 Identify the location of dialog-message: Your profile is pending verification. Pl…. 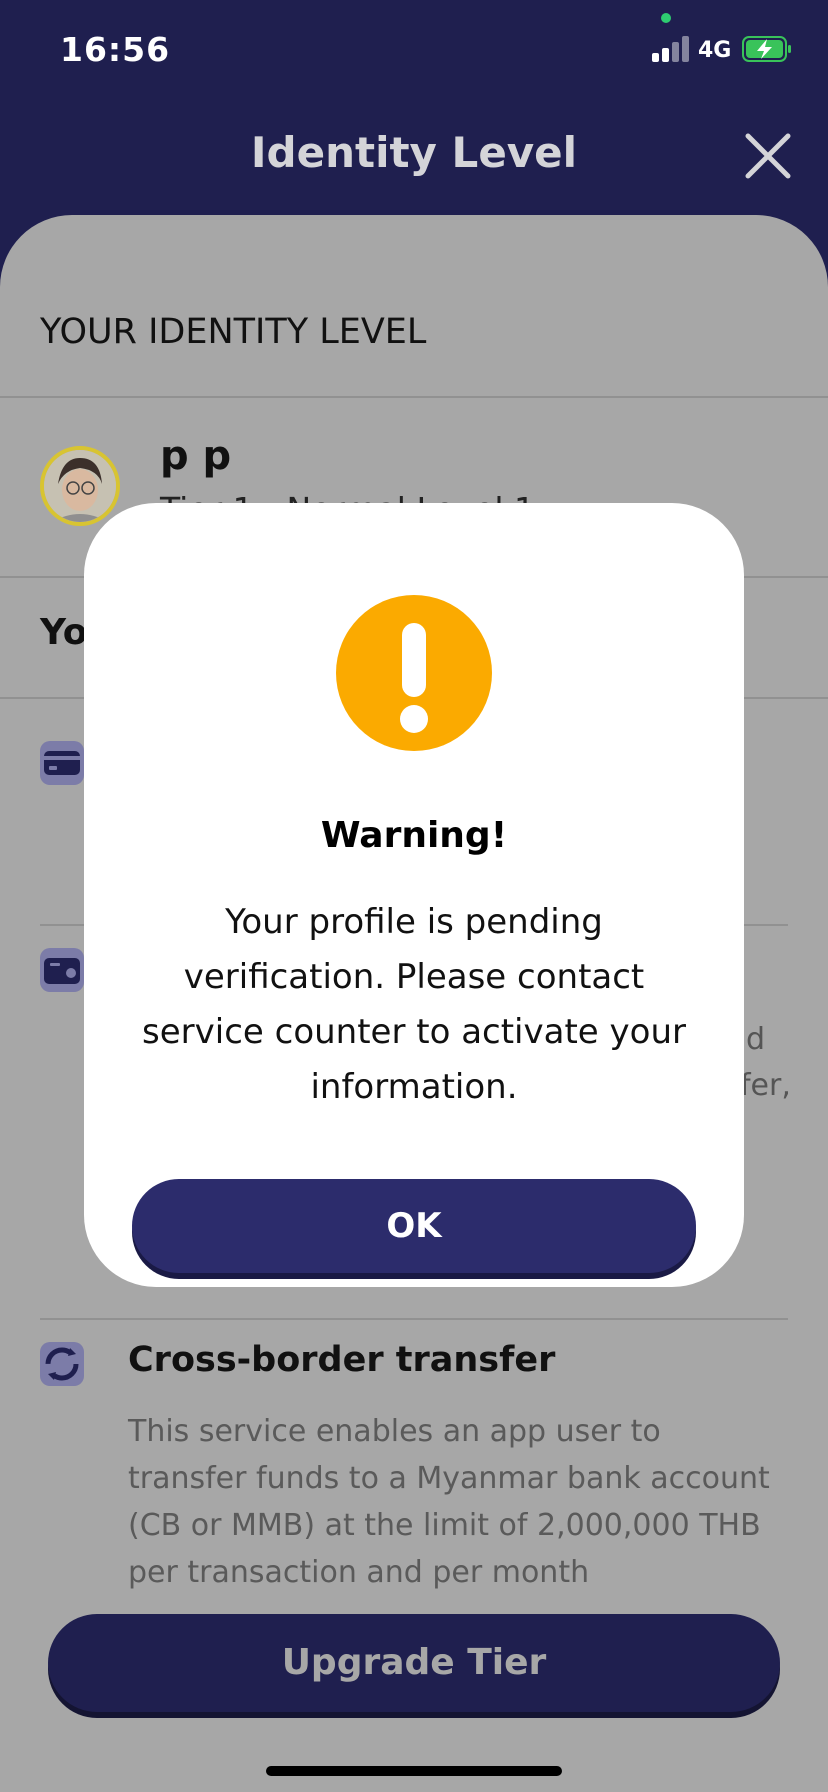
(414, 1004).